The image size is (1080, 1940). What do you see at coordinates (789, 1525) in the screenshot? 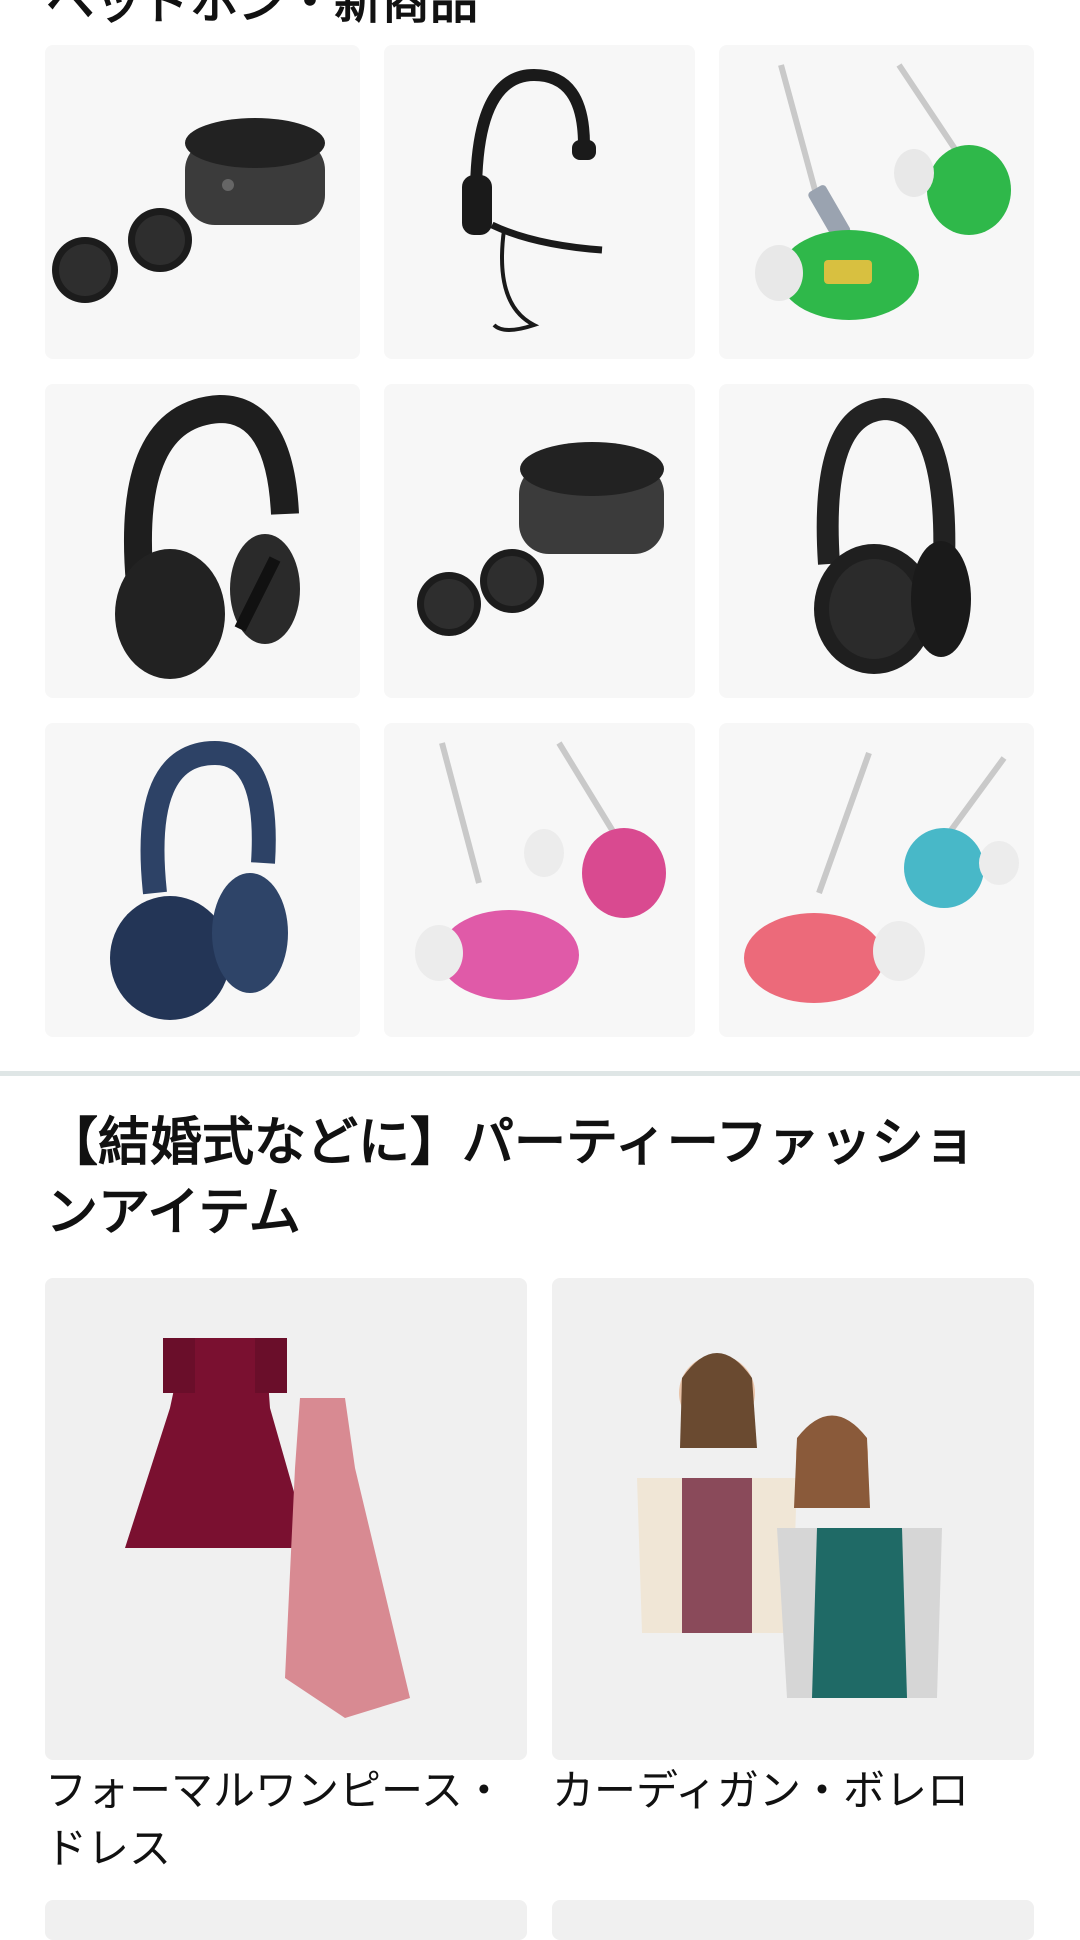
I see `models-cardigan-icon` at bounding box center [789, 1525].